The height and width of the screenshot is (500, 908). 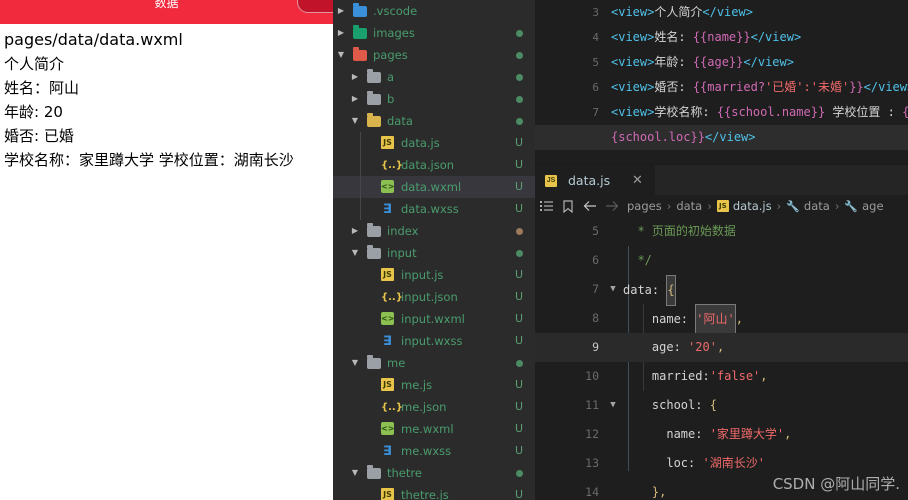 What do you see at coordinates (434, 231) in the screenshot?
I see `tree-item-index: ▶ index` at bounding box center [434, 231].